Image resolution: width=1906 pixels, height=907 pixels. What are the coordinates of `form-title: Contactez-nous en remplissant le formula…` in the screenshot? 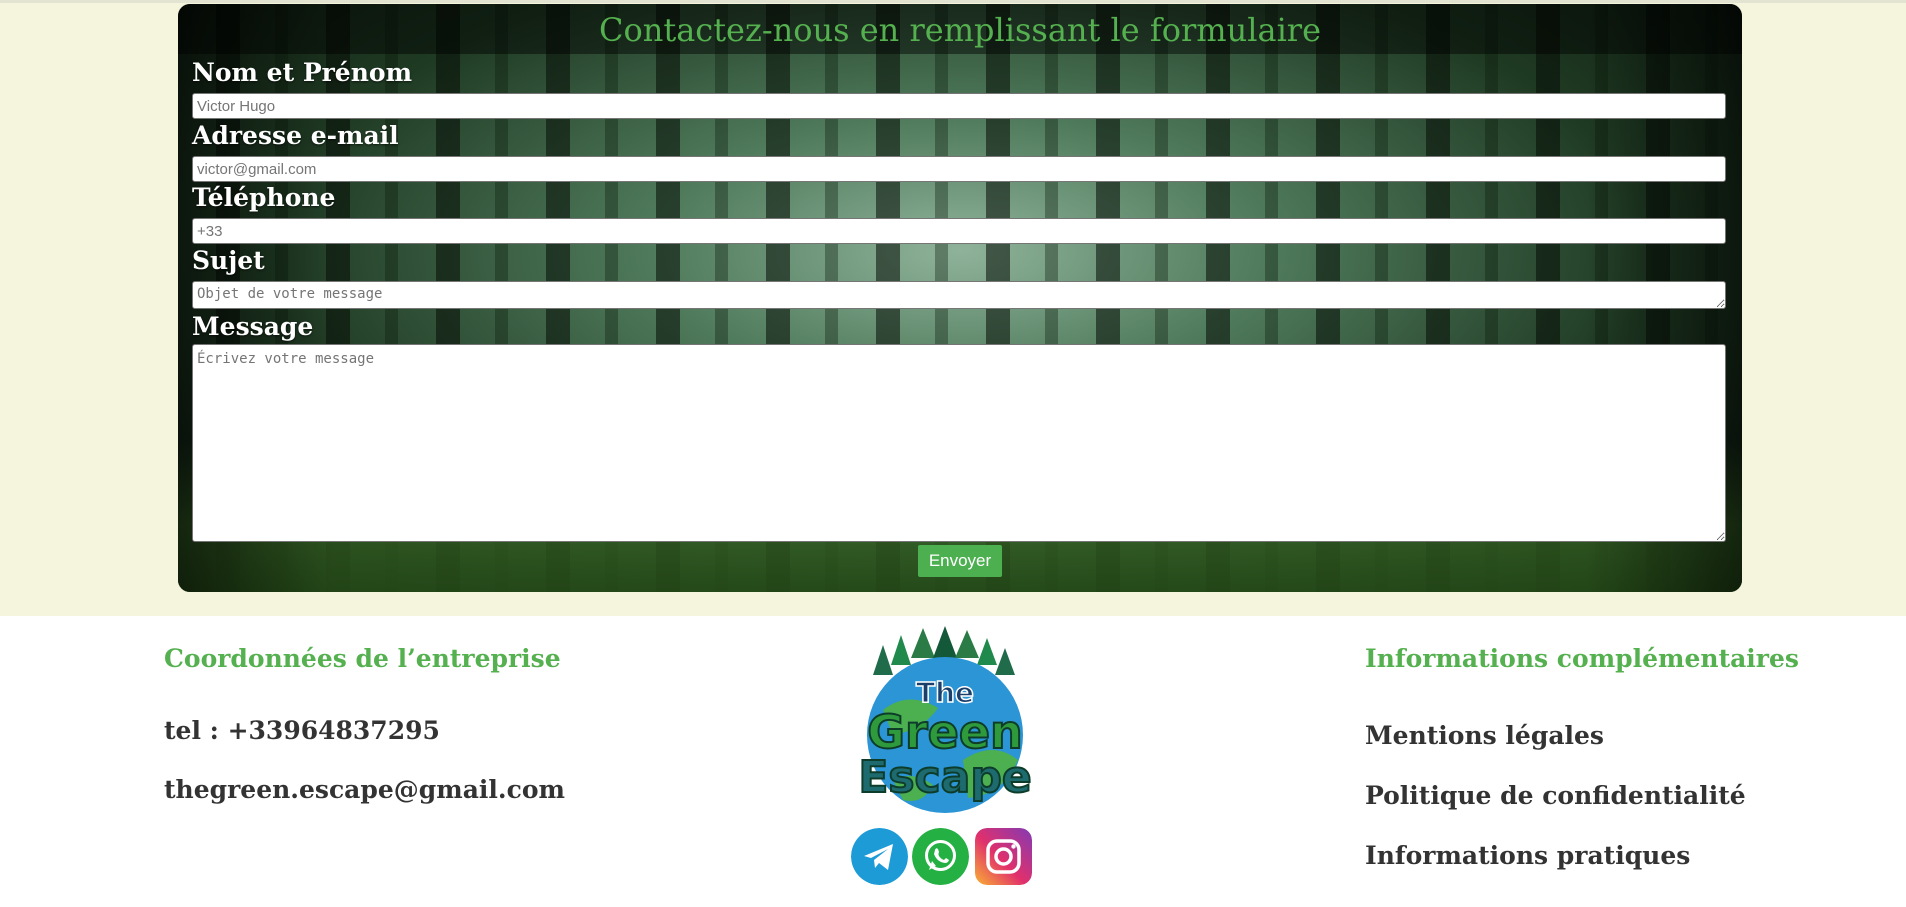 It's located at (960, 29).